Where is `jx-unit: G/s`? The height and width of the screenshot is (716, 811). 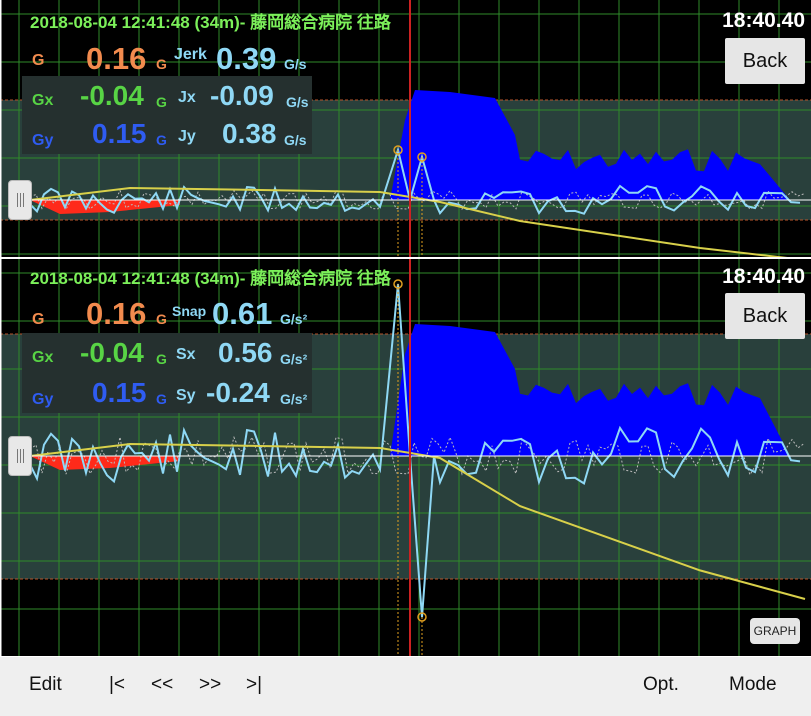 jx-unit: G/s is located at coordinates (297, 102).